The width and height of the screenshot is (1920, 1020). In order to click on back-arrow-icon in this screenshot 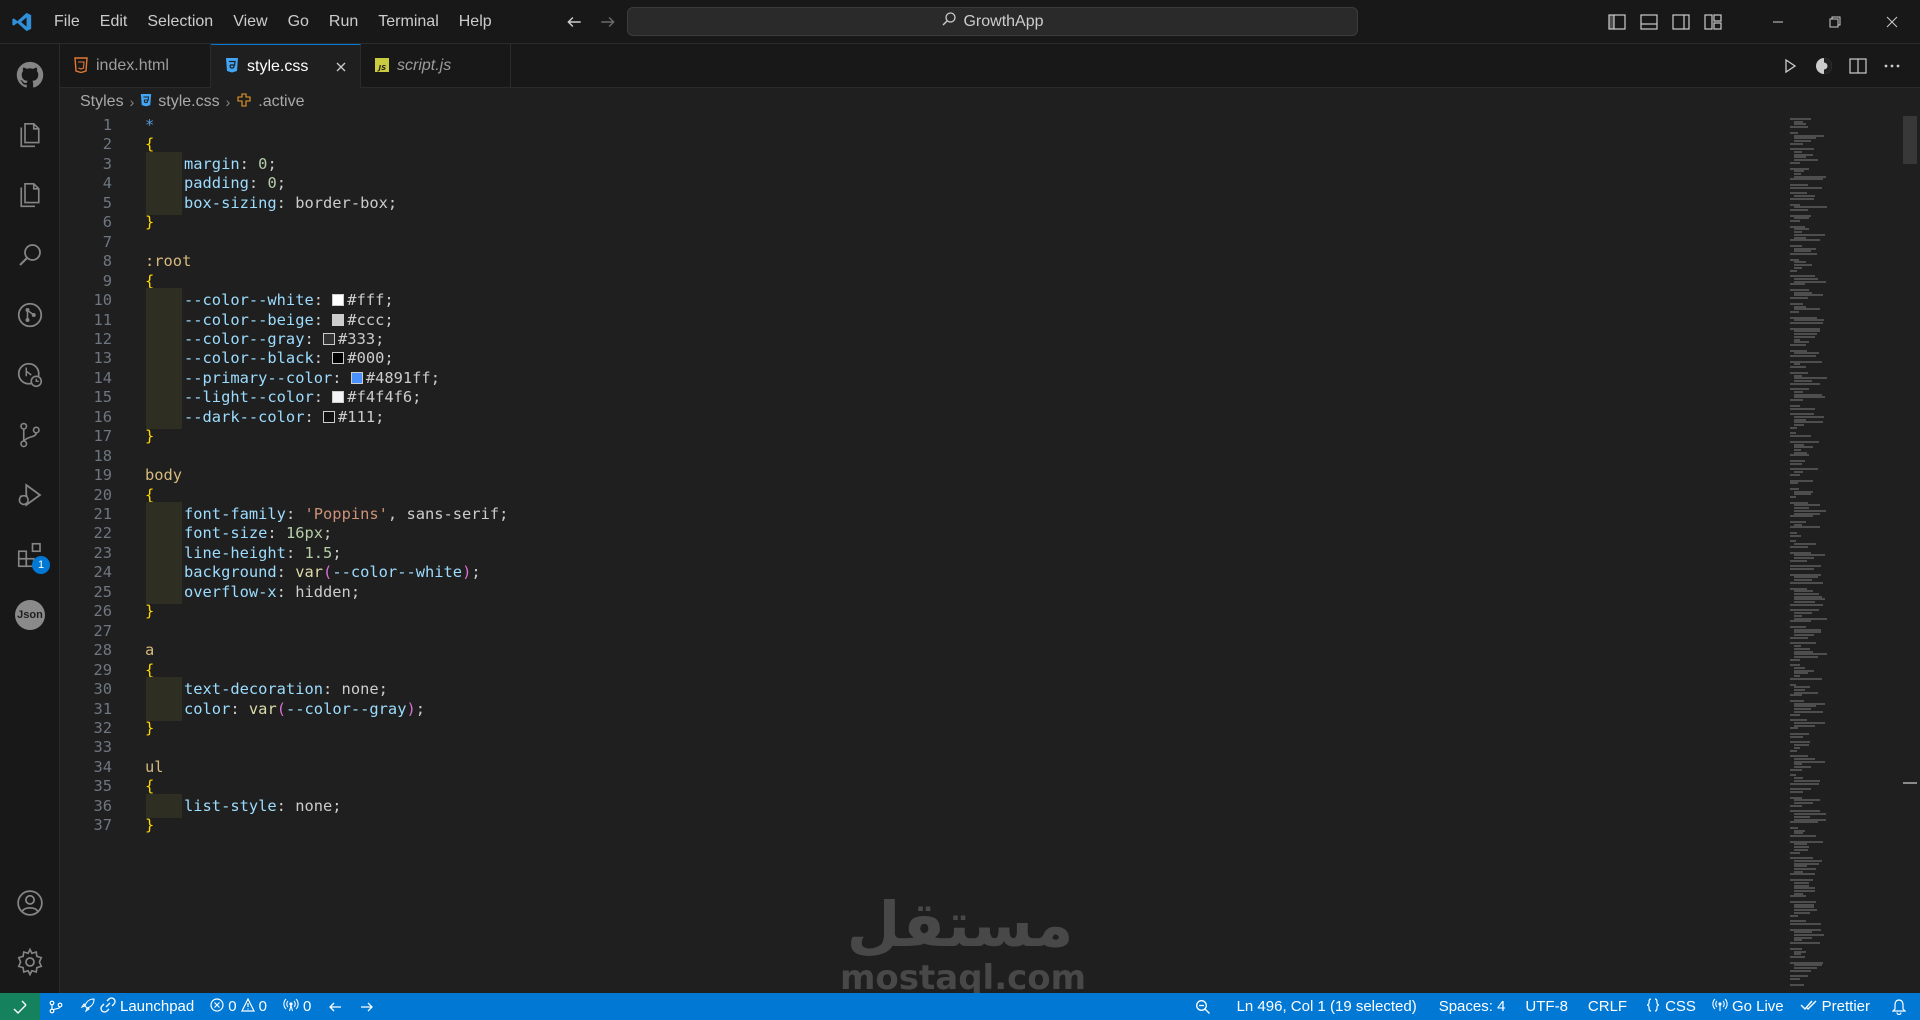, I will do `click(574, 22)`.